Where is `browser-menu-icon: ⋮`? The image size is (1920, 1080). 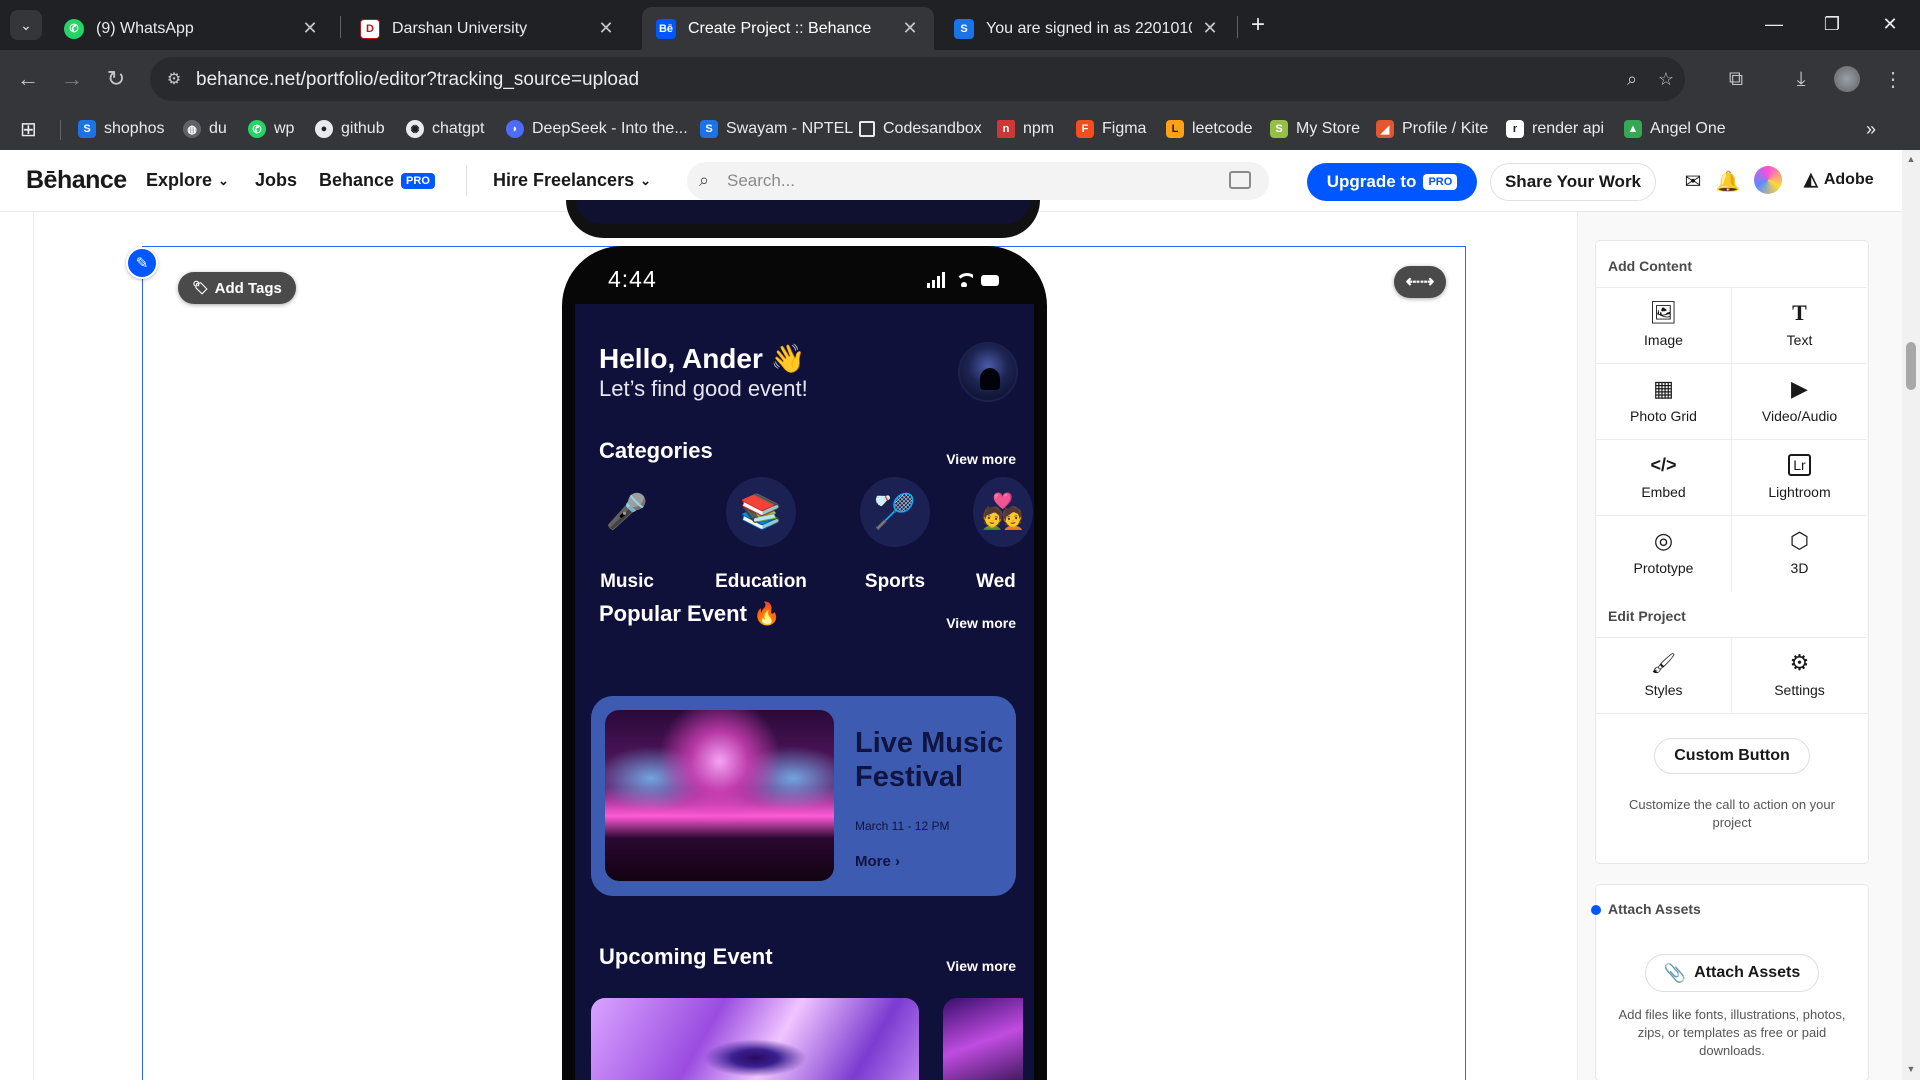 browser-menu-icon: ⋮ is located at coordinates (1893, 79).